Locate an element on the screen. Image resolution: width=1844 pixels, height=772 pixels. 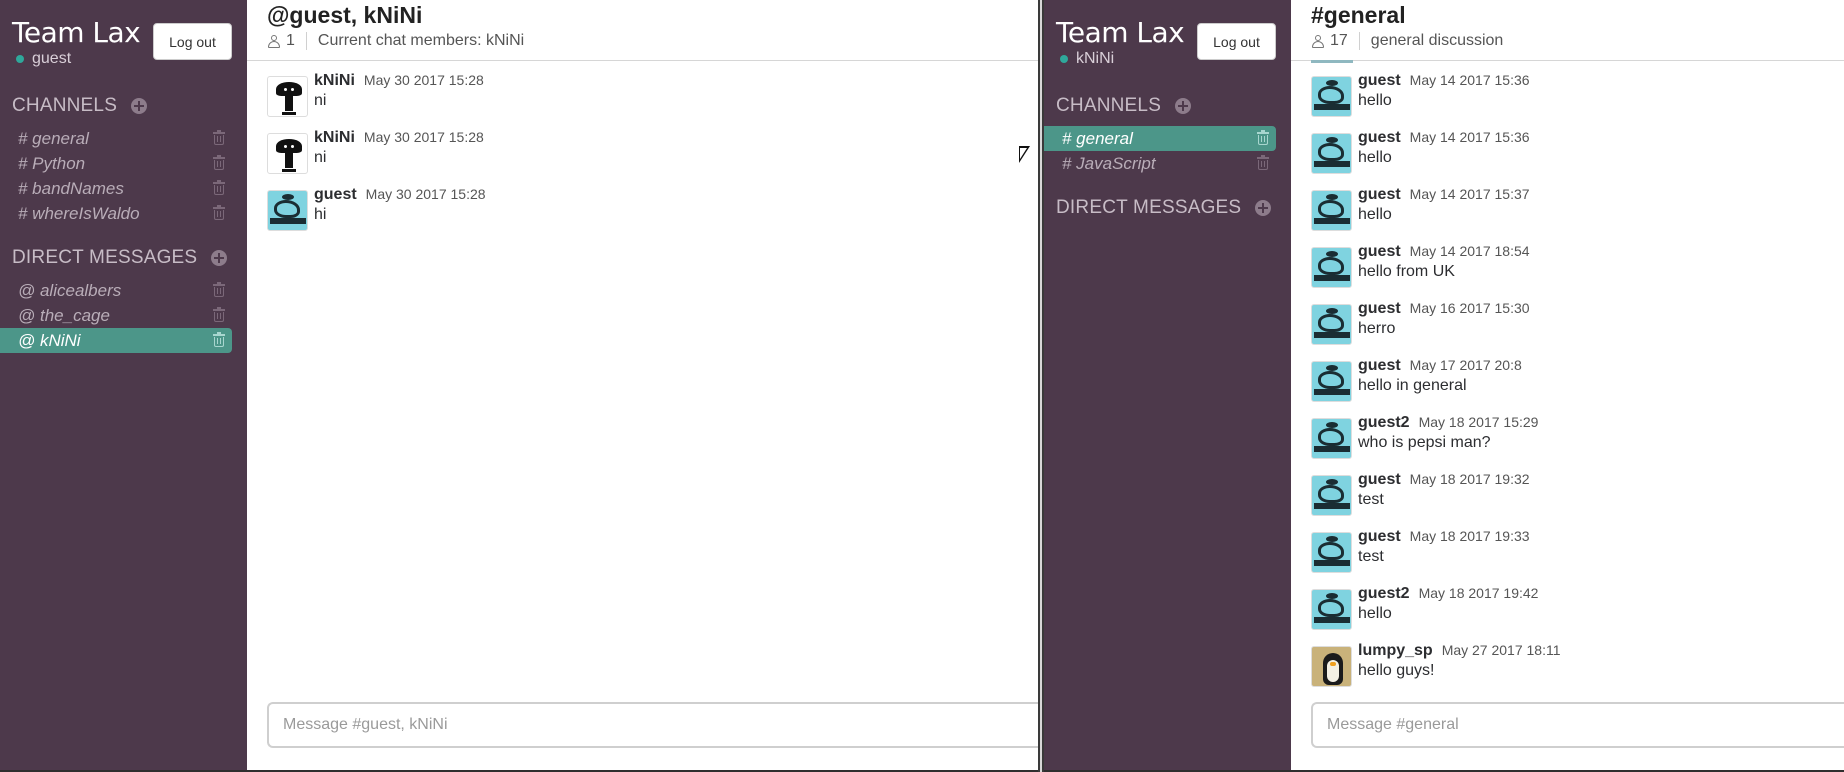
nav-item: @ alicealbers is located at coordinates (123, 290).